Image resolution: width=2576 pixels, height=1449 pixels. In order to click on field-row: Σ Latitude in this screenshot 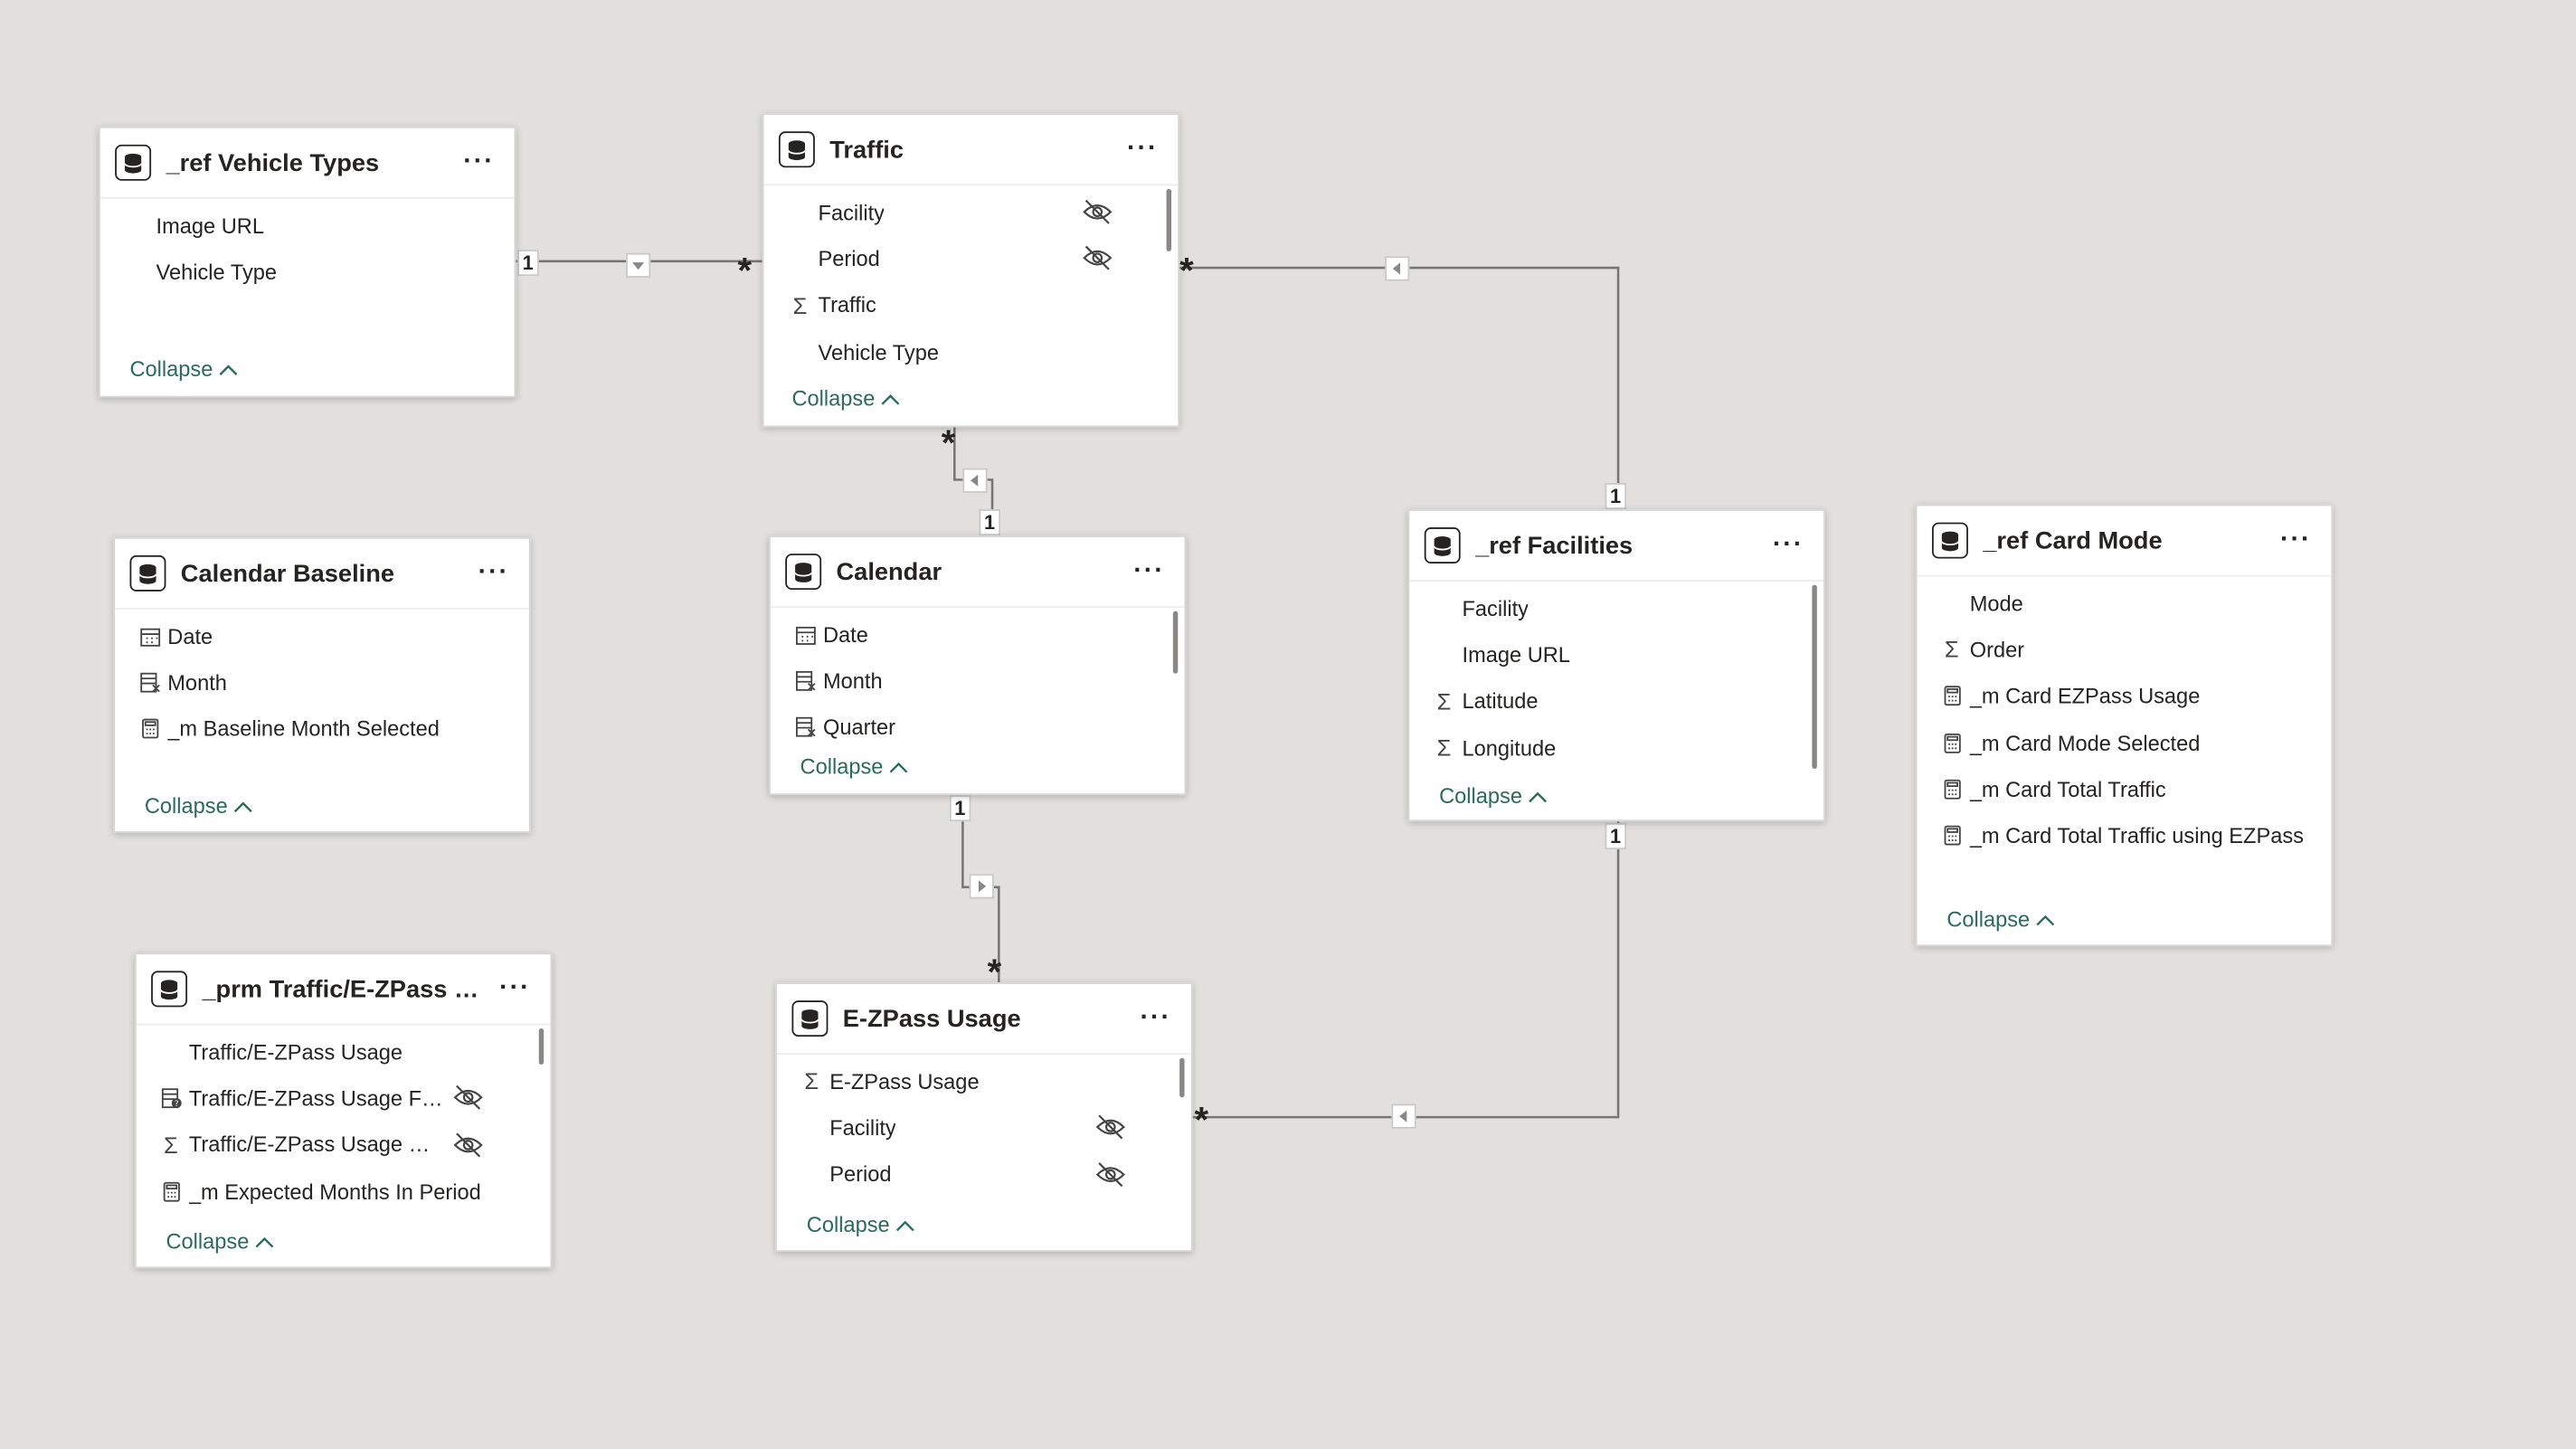, I will do `click(1626, 701)`.